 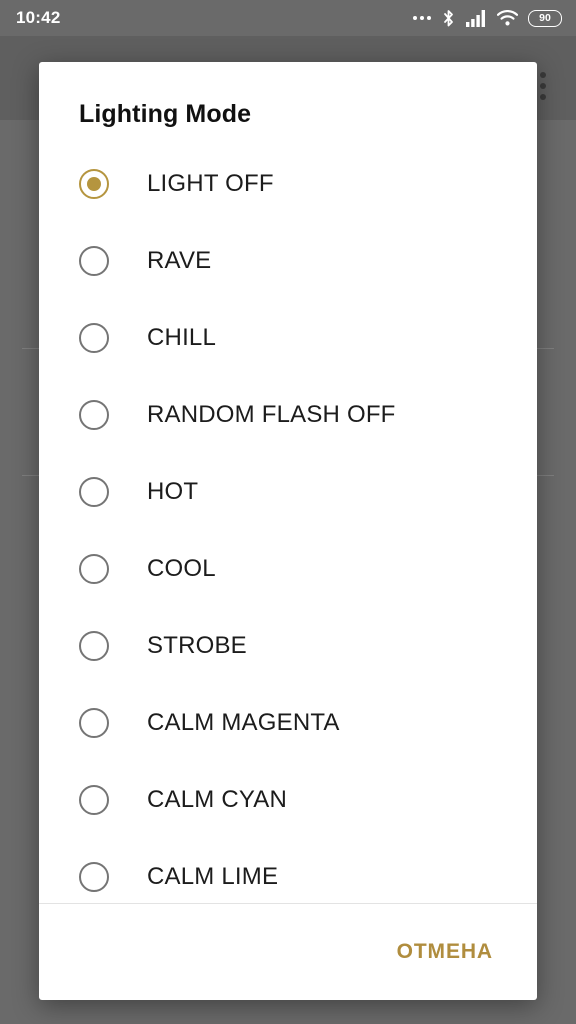 I want to click on wifi-icon, so click(x=507, y=18).